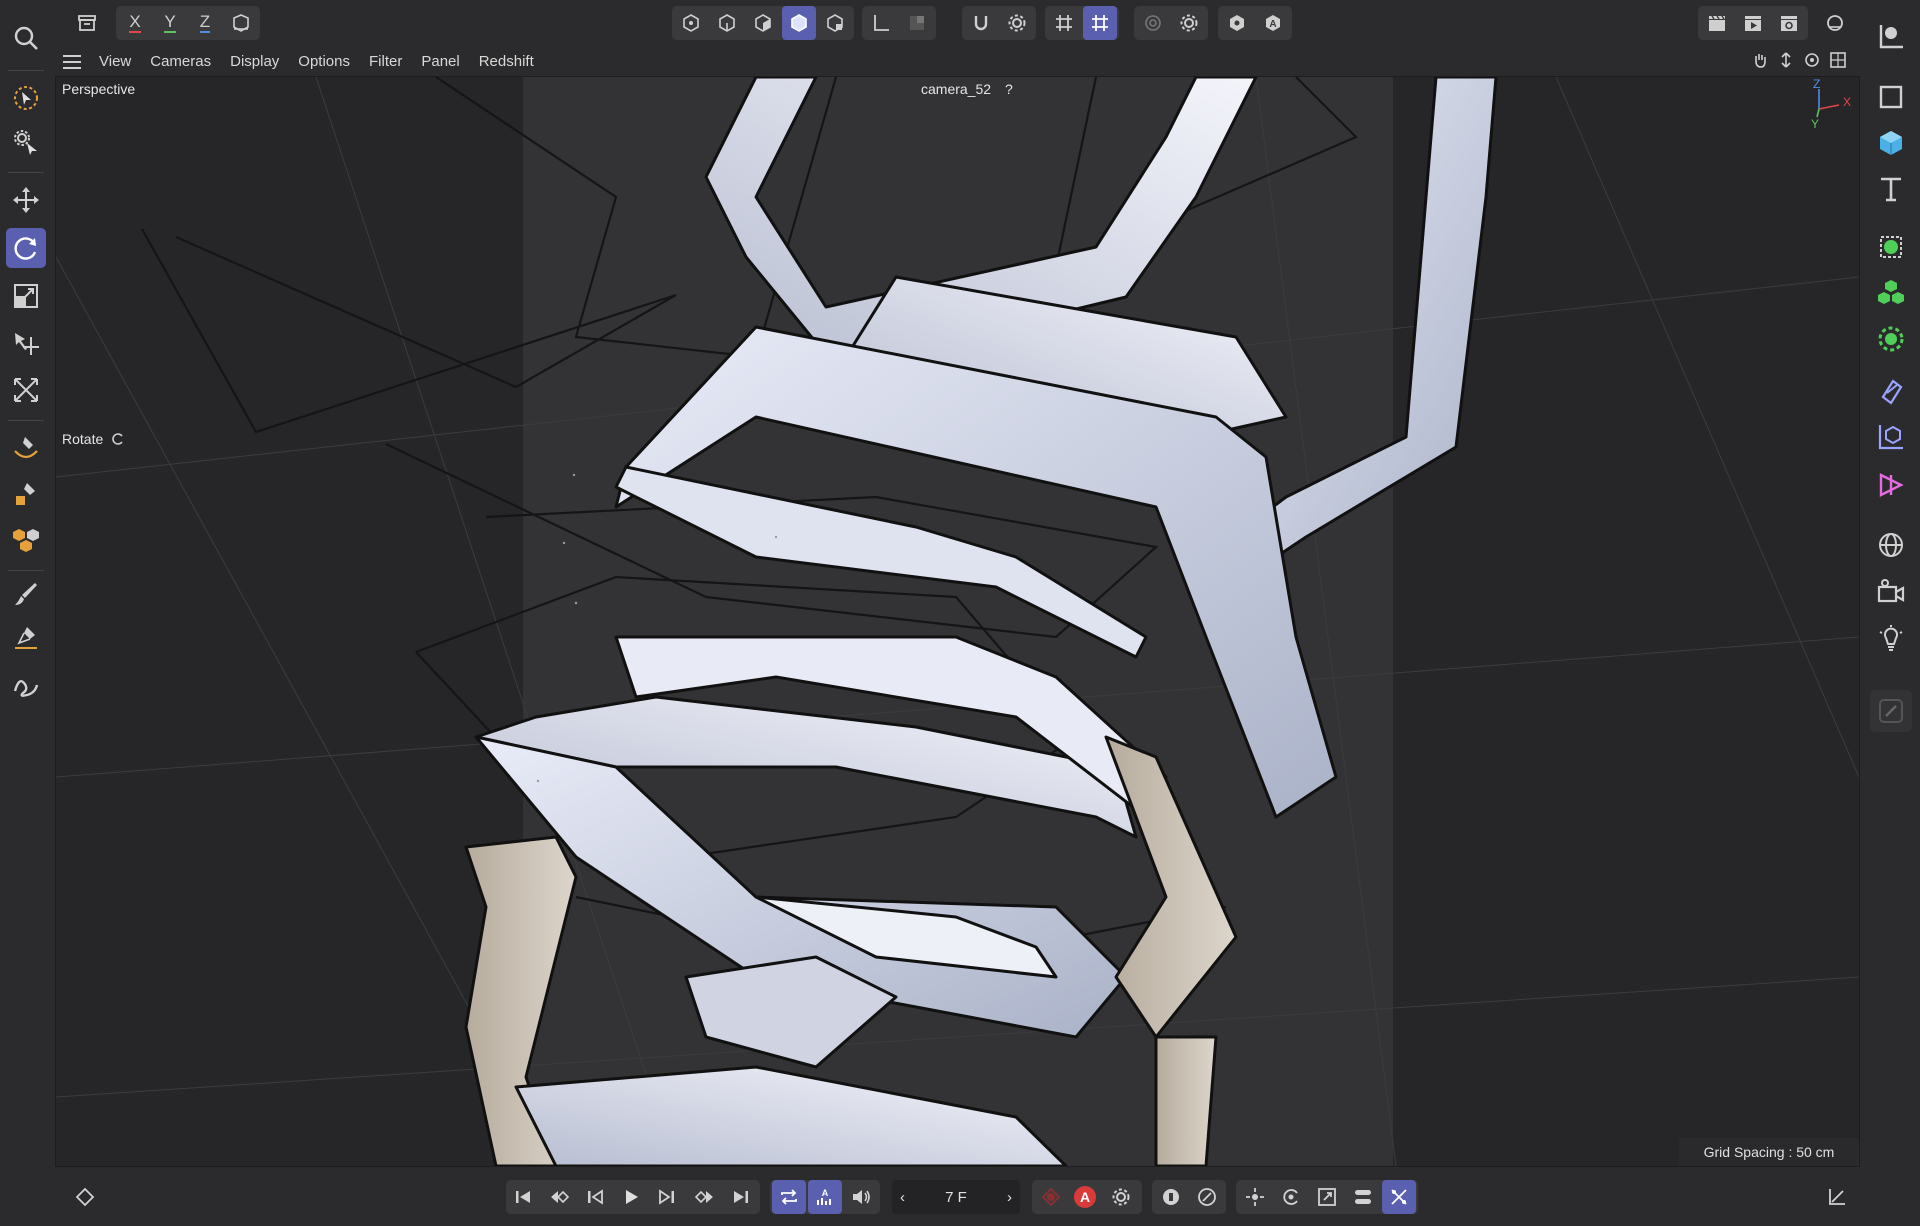 The height and width of the screenshot is (1226, 1920). Describe the element at coordinates (1717, 23) in the screenshot. I see `render-view-button` at that location.